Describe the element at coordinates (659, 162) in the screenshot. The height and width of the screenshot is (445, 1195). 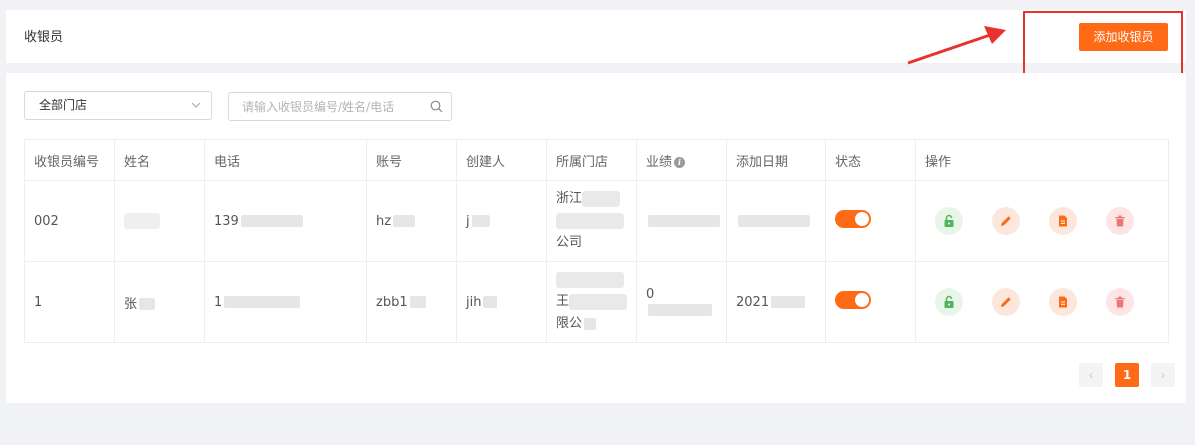
I see `column-header: 业绩` at that location.